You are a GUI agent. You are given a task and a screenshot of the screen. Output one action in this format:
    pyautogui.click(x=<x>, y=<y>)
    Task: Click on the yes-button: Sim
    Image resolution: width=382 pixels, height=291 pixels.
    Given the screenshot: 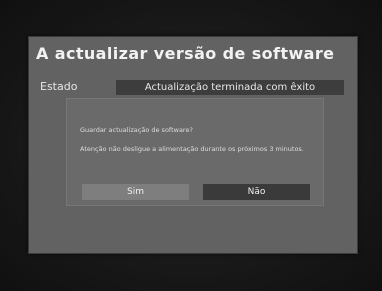 What is the action you would take?
    pyautogui.click(x=135, y=192)
    